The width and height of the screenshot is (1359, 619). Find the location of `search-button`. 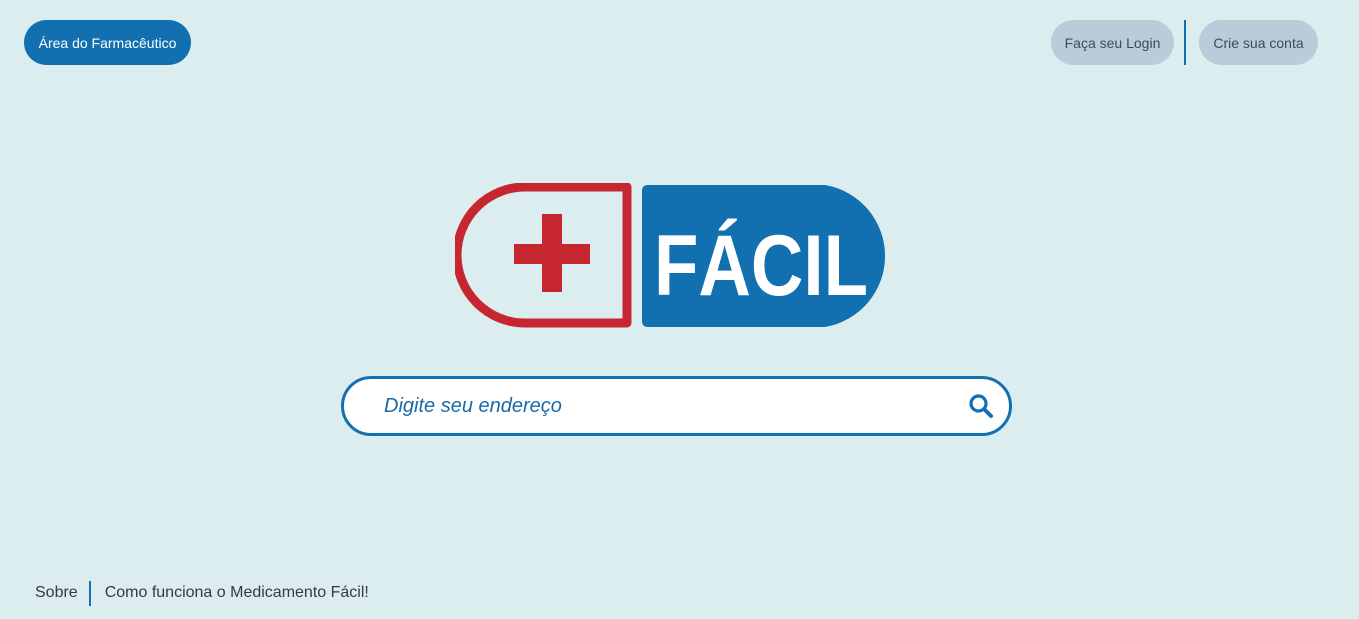

search-button is located at coordinates (981, 406).